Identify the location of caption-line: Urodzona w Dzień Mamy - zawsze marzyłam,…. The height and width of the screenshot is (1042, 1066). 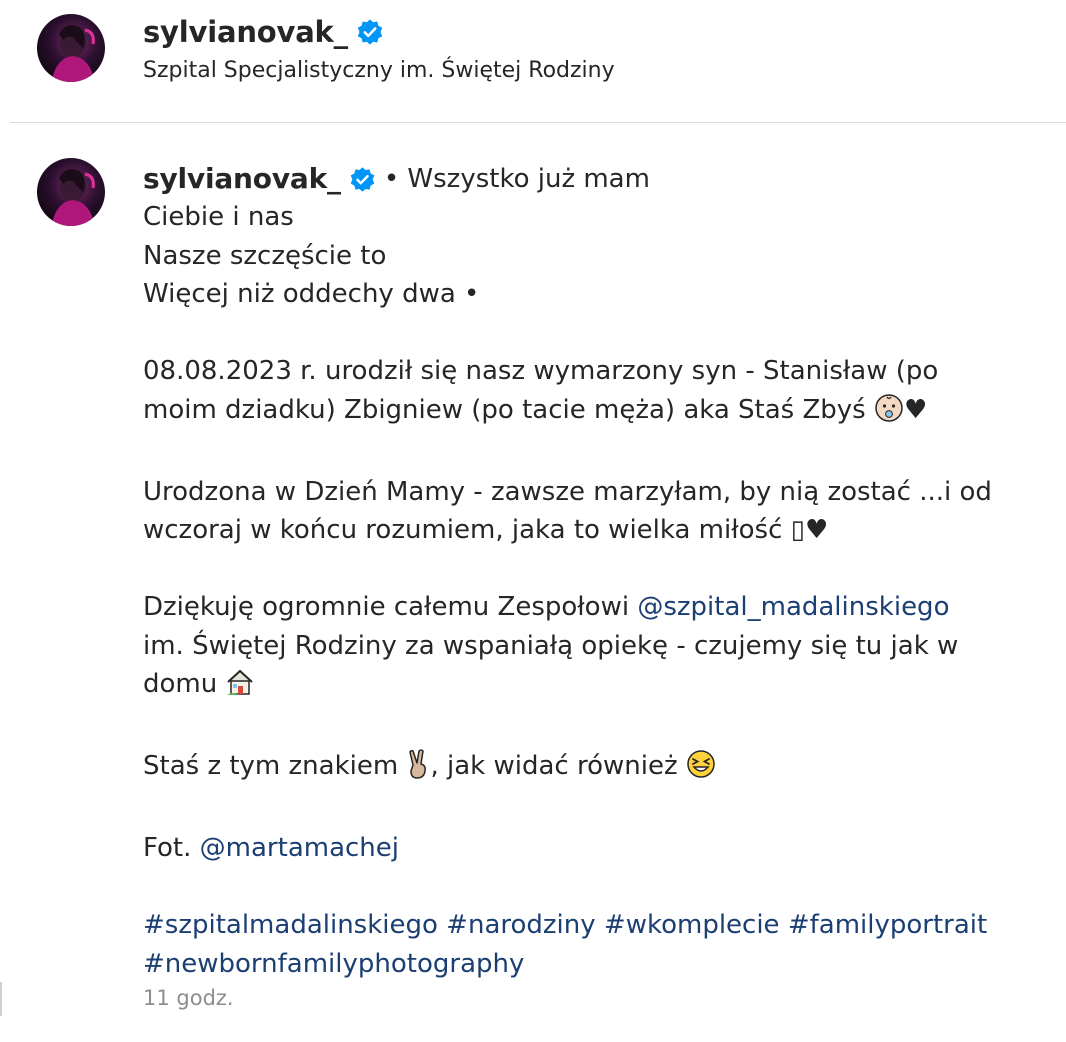
(567, 491).